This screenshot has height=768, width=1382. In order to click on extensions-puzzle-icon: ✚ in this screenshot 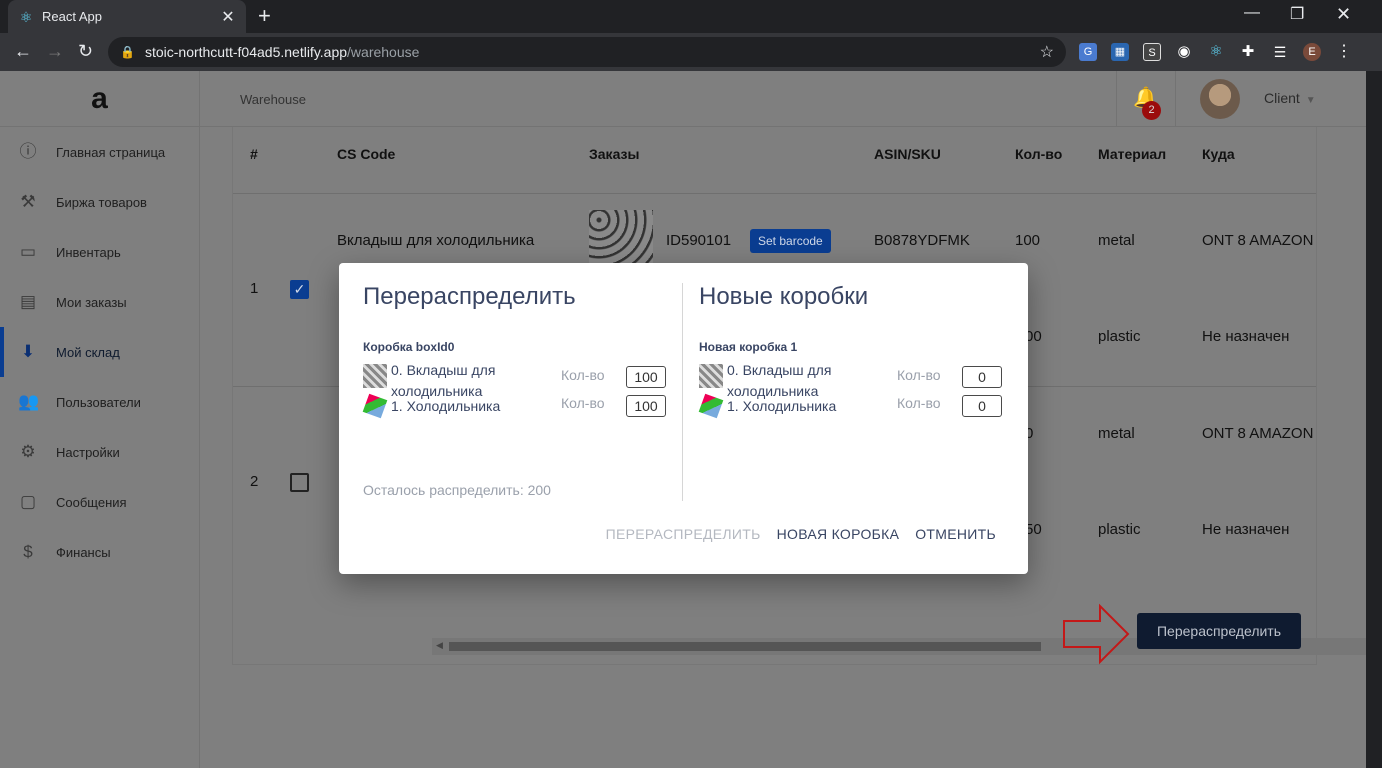, I will do `click(1248, 52)`.